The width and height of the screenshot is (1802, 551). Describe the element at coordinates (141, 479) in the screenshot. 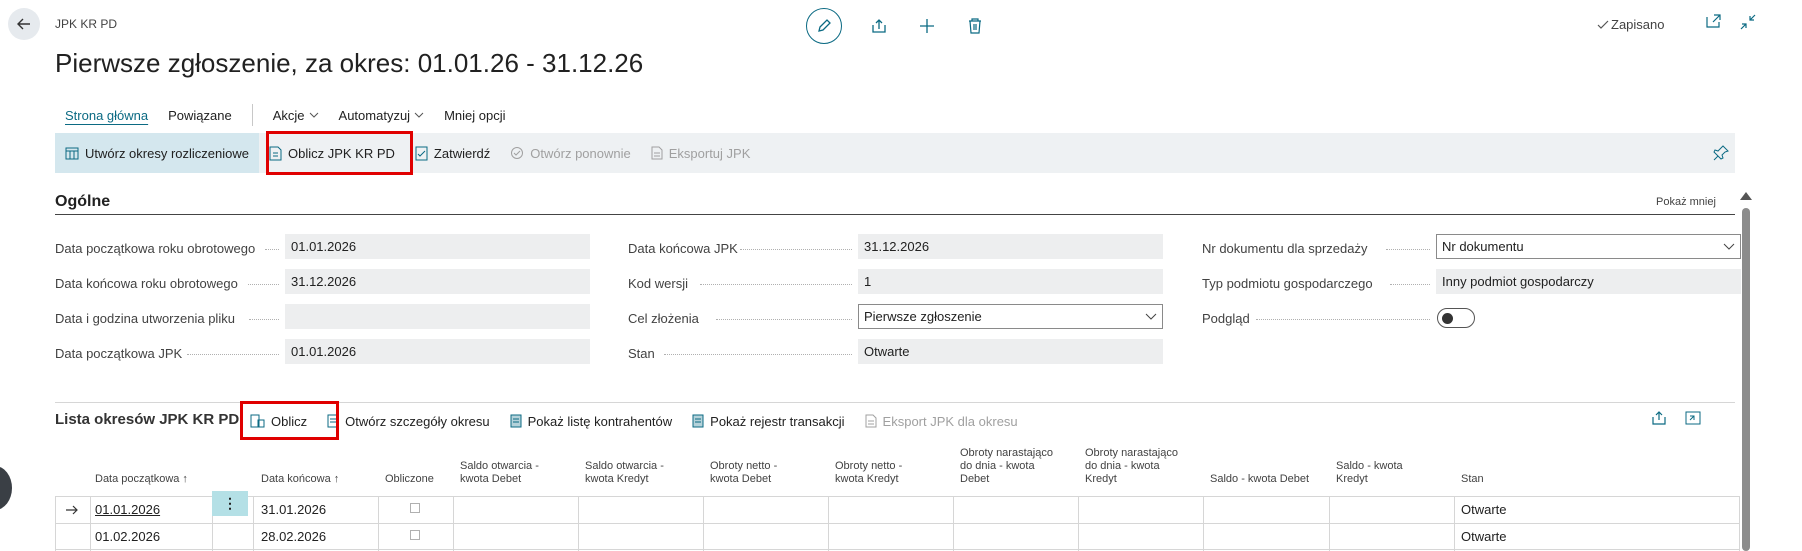

I see `col-header-start-date: Data początkowa ↑` at that location.